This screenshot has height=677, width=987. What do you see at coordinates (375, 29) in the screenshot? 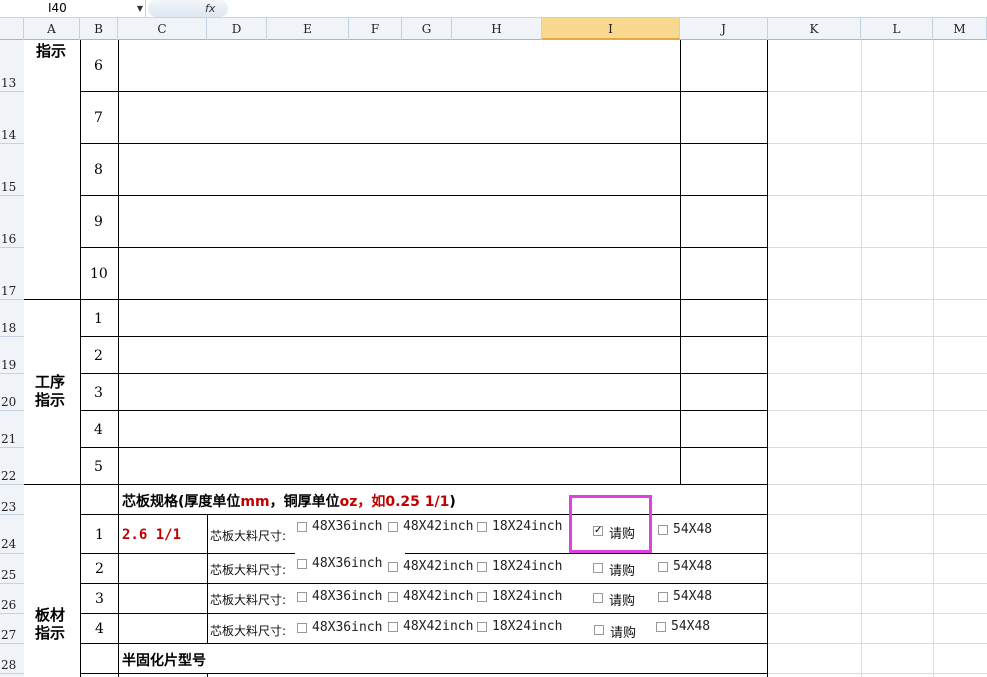
I see `column-header-f: F` at bounding box center [375, 29].